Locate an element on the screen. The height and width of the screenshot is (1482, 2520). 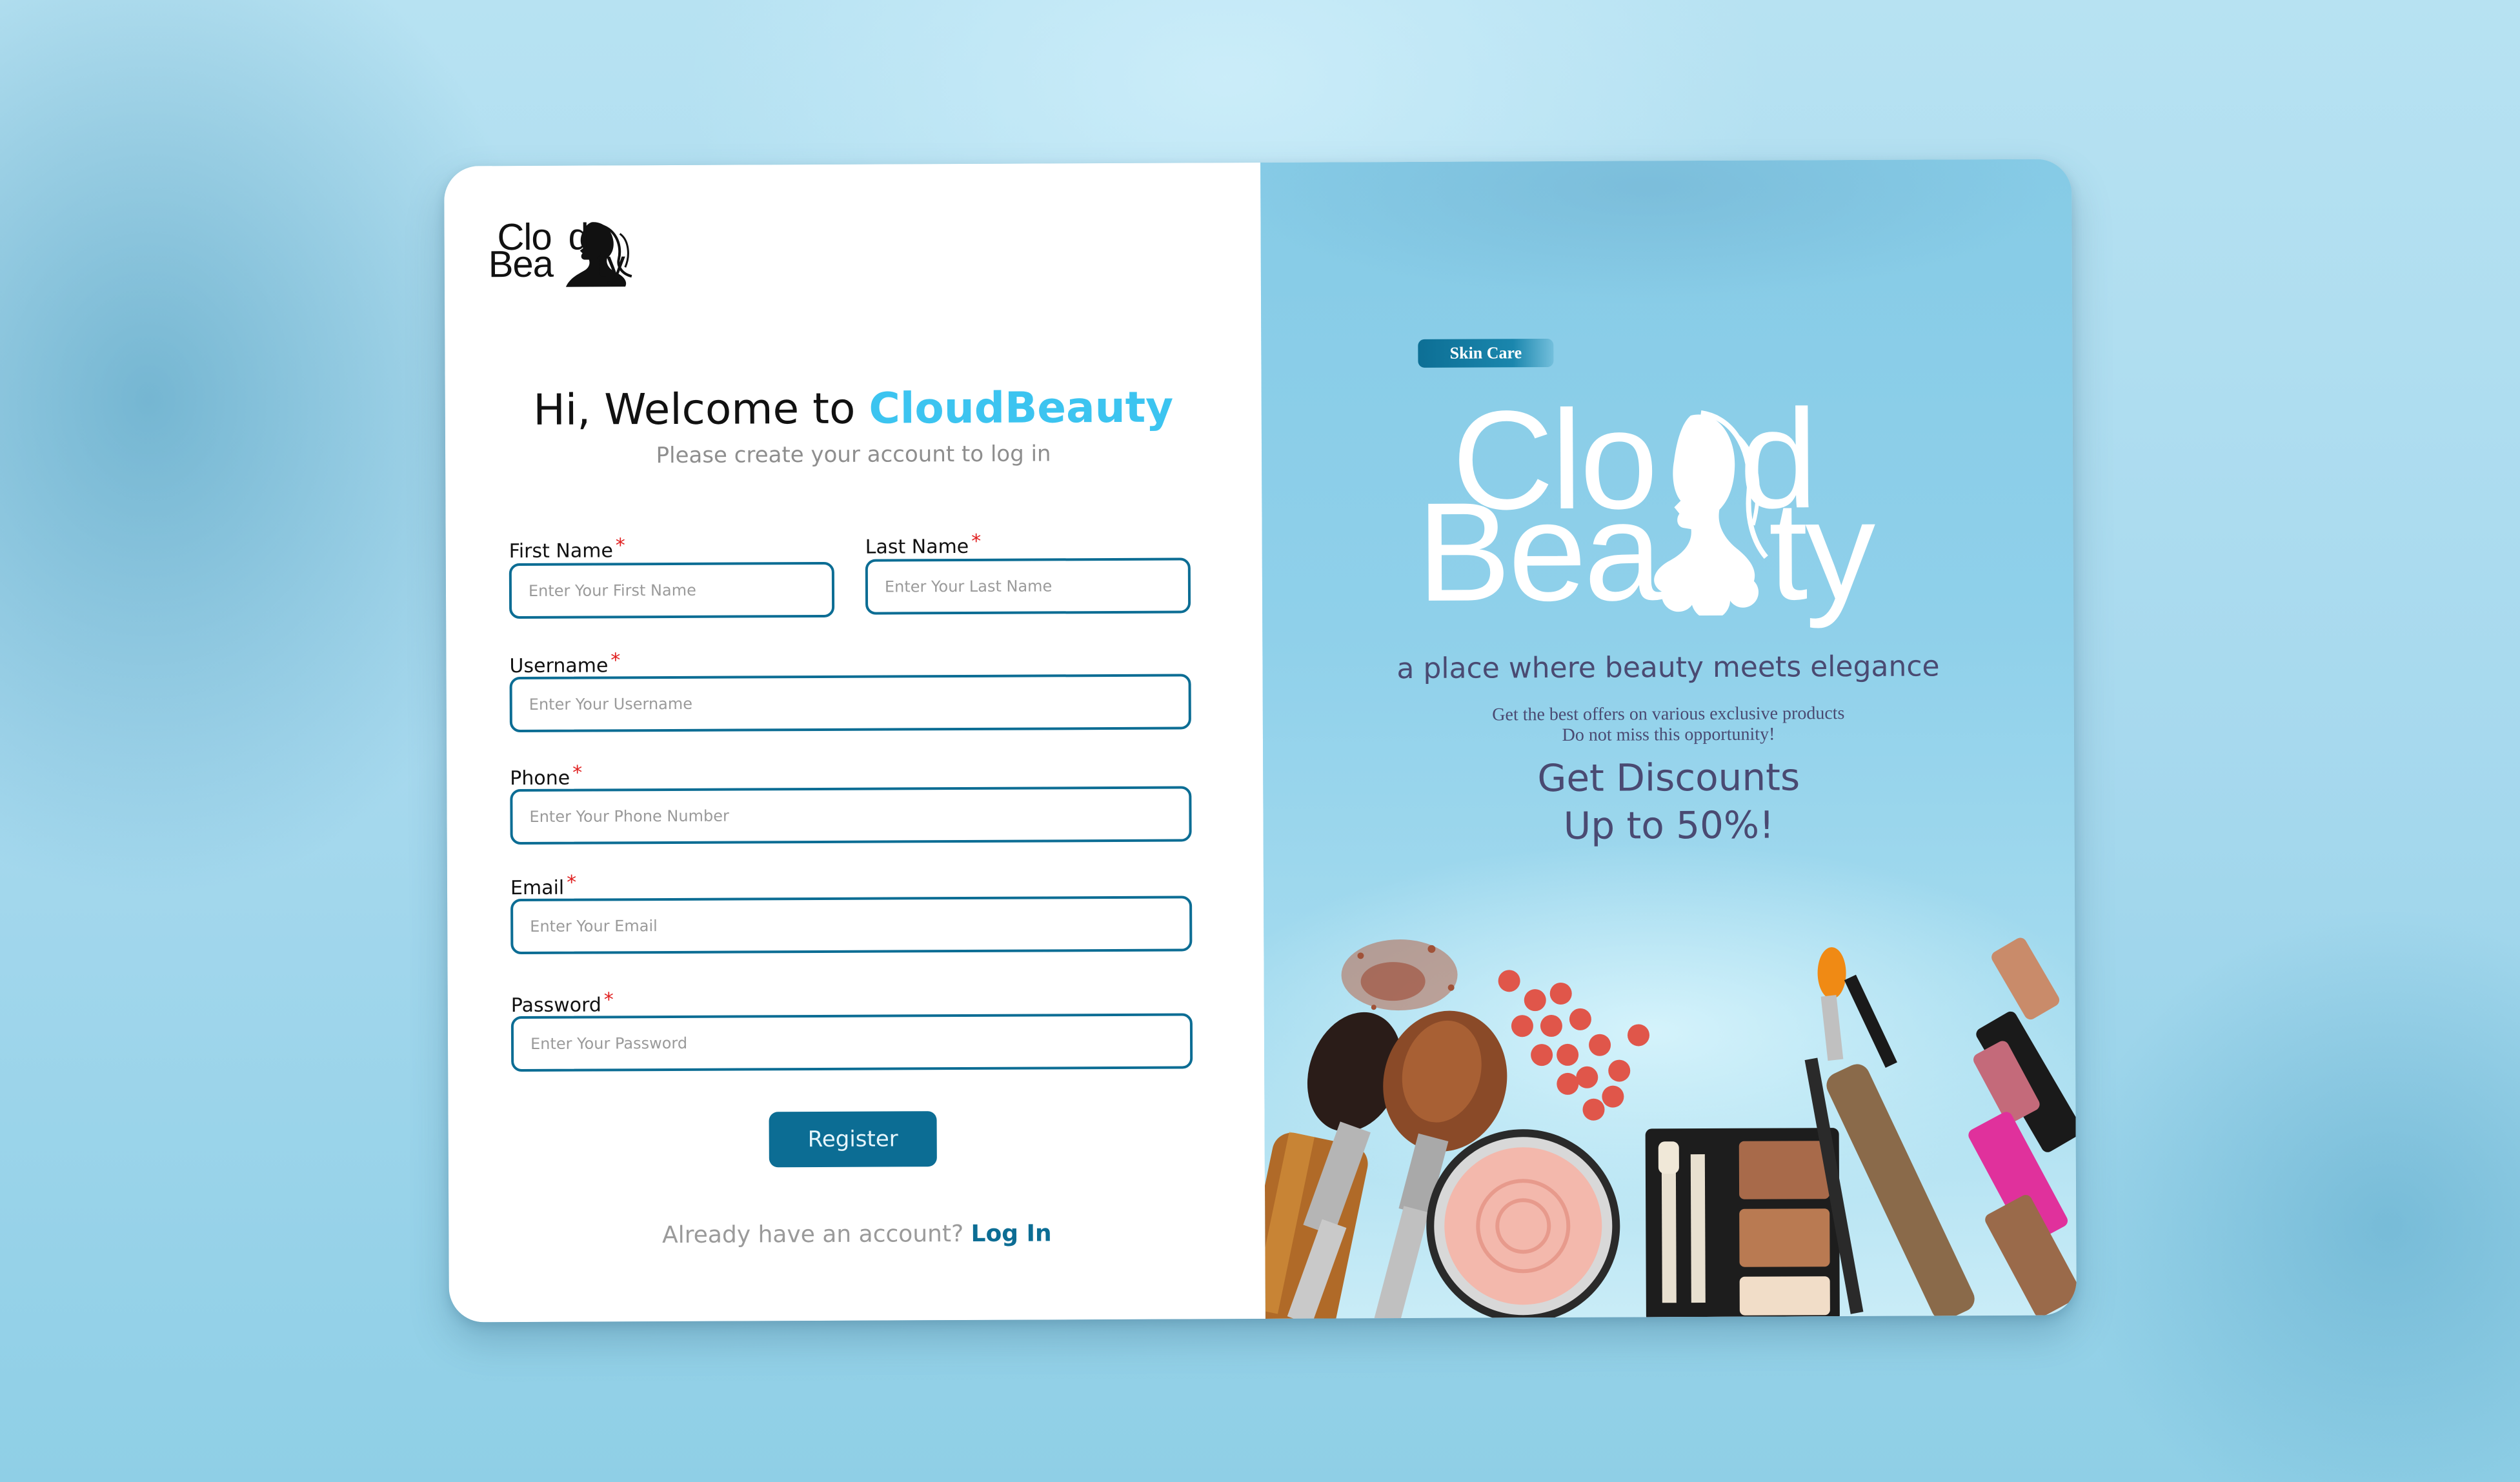
password-label: Password * is located at coordinates (562, 1002).